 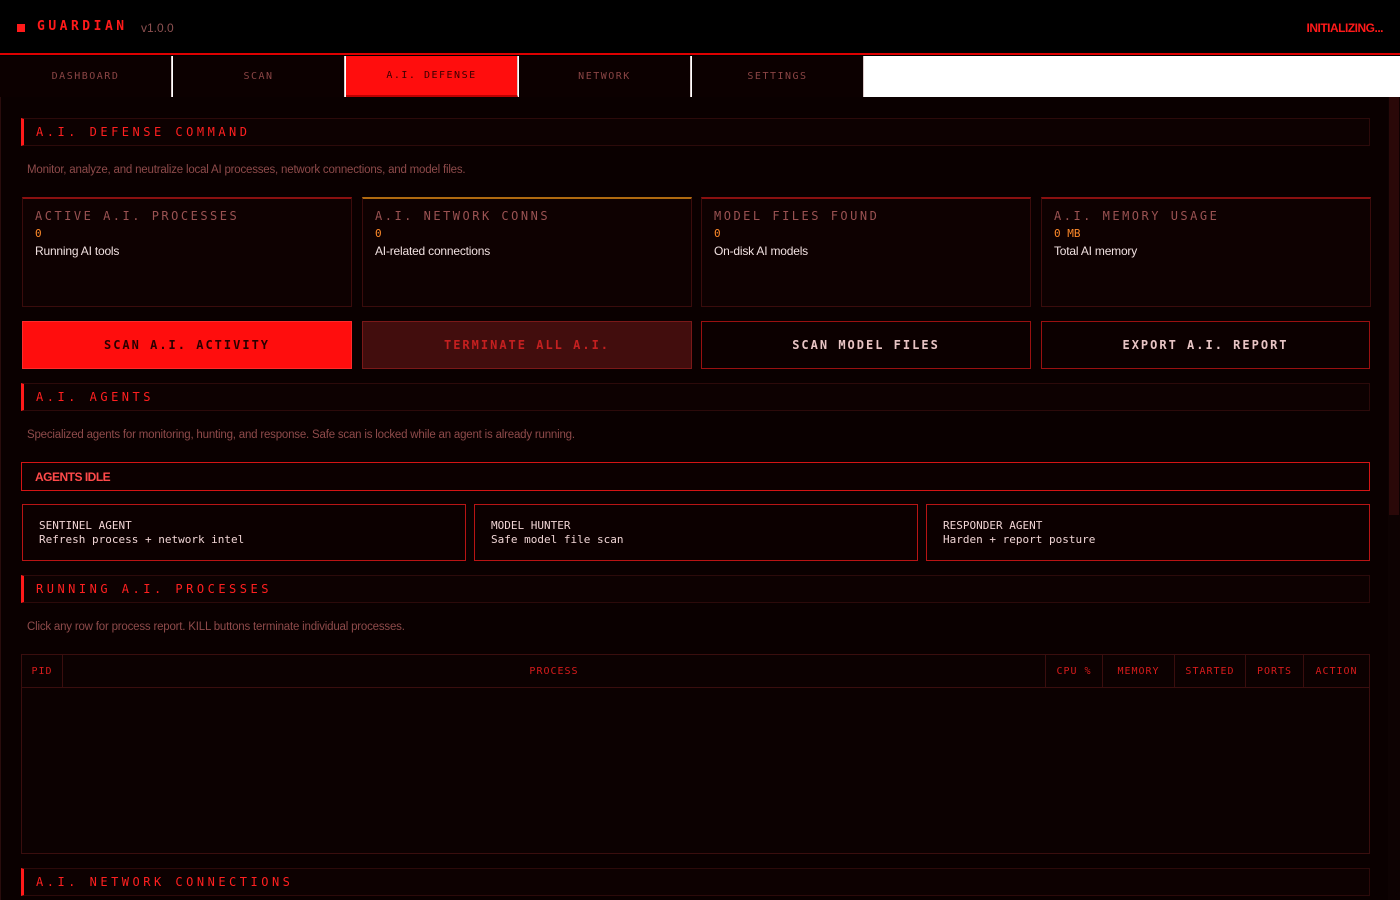 I want to click on section-processes-header: RUNNING A.I. PROCESSES, so click(x=695, y=589).